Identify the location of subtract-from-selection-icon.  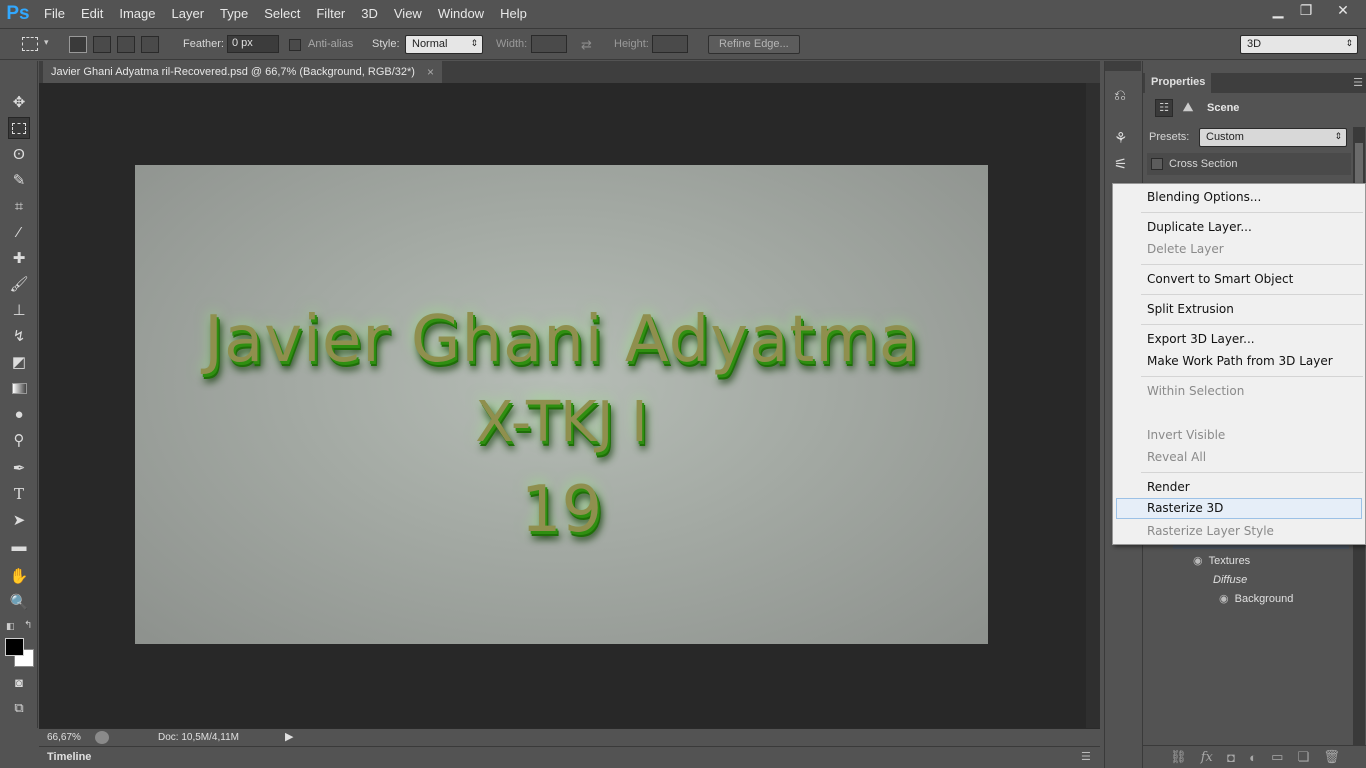
(126, 44).